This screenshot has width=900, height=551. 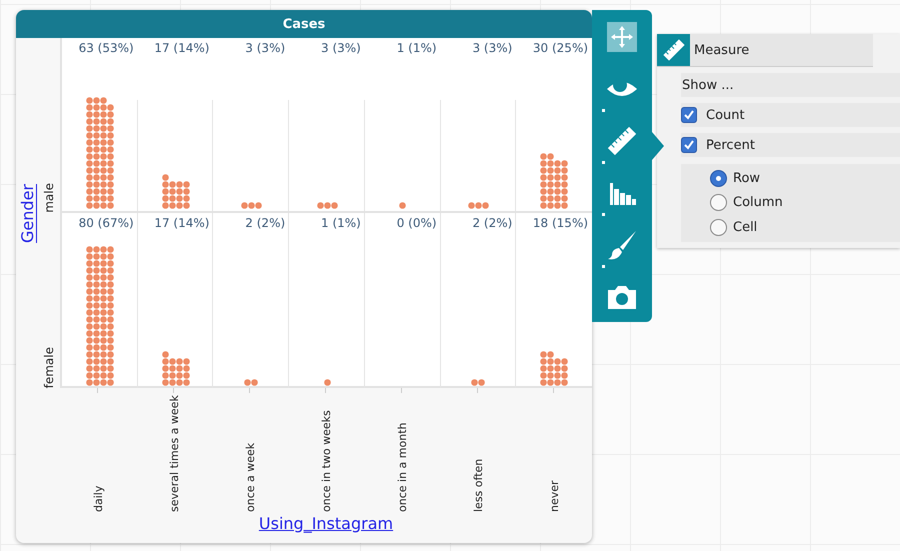 I want to click on radio-label: Cell, so click(x=745, y=227).